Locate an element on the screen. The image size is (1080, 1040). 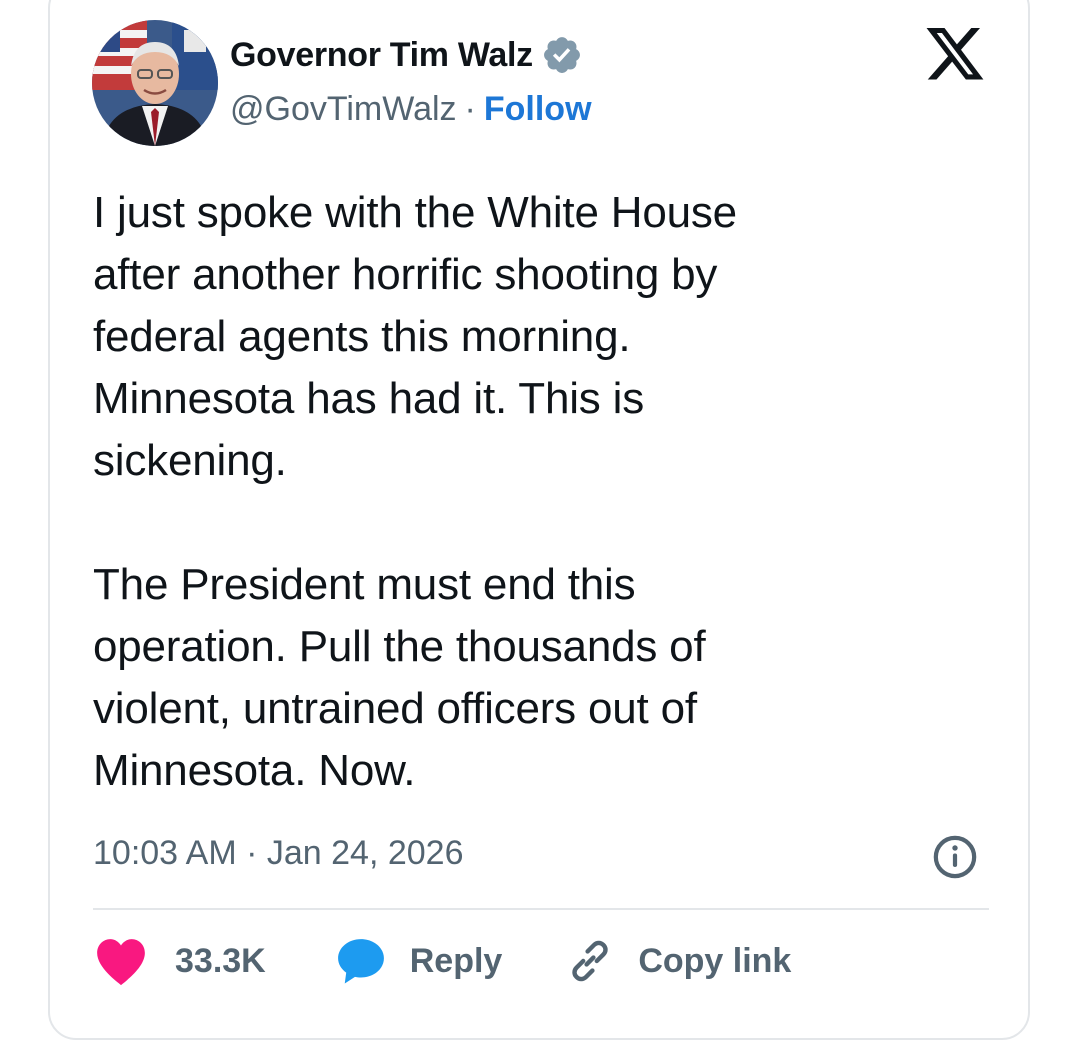
author-handle: @GovTimWalz is located at coordinates (343, 109).